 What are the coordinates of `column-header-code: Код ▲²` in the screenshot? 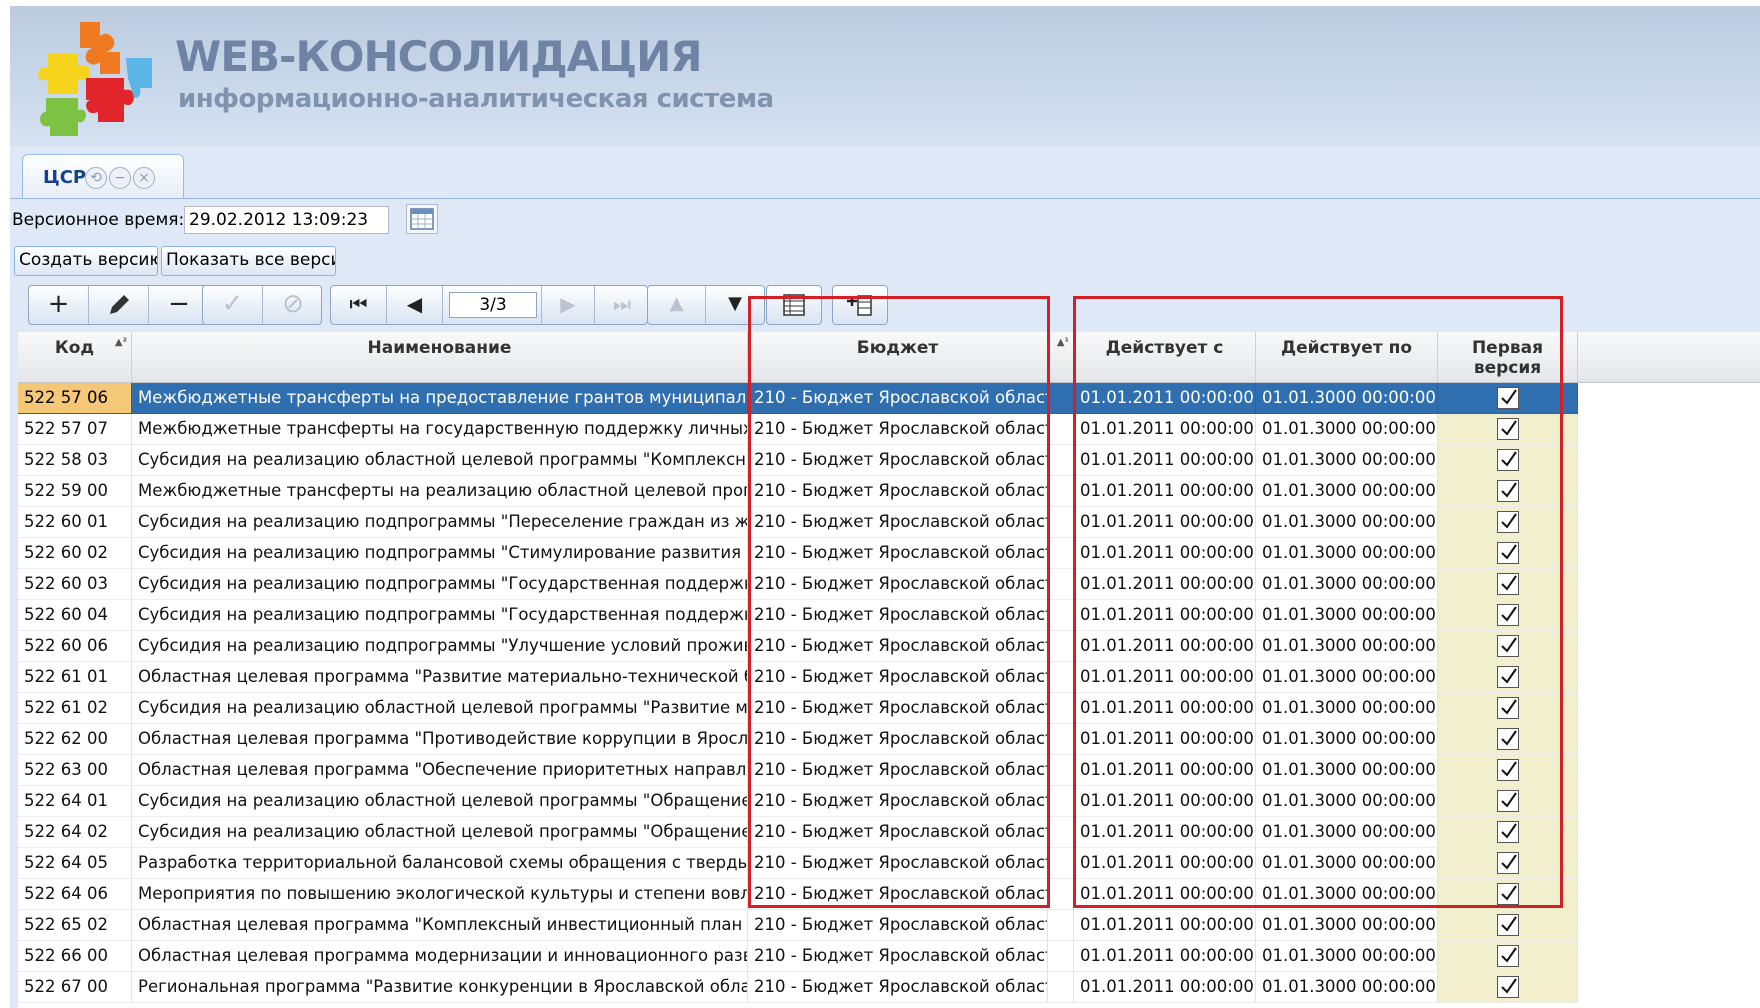 It's located at (75, 357).